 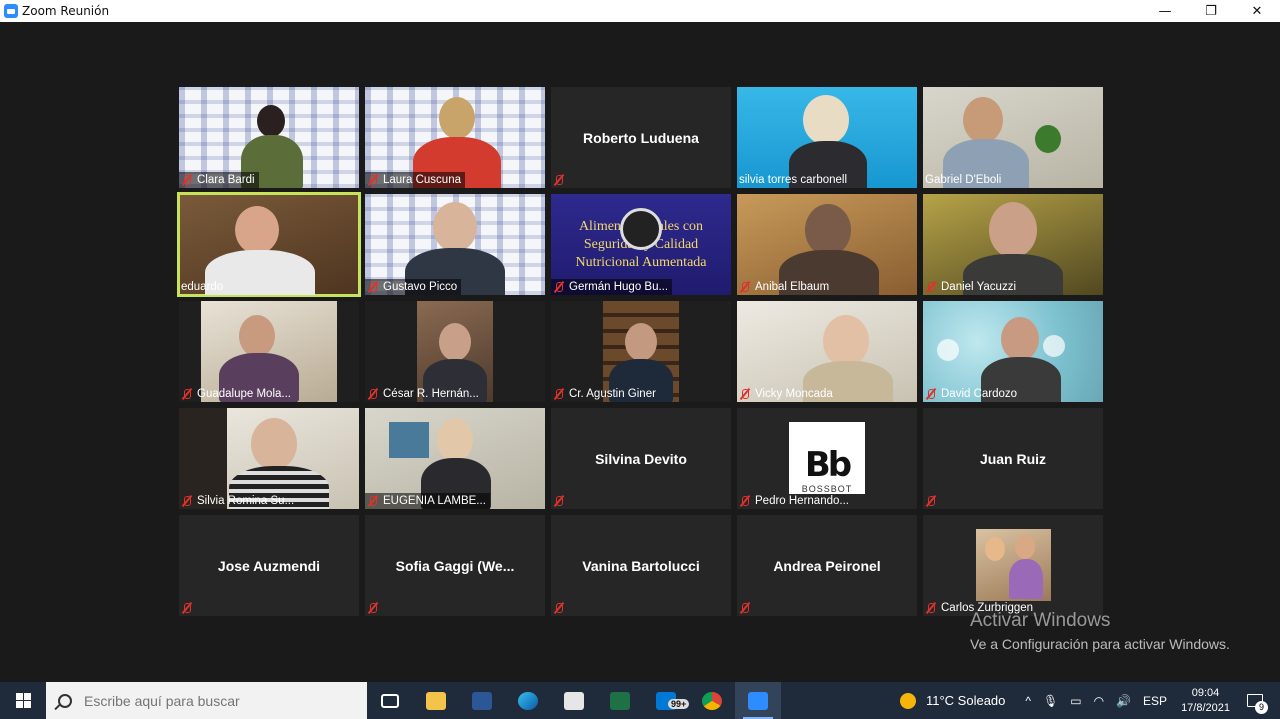 I want to click on participant-name-center: Juan Ruiz, so click(x=1013, y=458).